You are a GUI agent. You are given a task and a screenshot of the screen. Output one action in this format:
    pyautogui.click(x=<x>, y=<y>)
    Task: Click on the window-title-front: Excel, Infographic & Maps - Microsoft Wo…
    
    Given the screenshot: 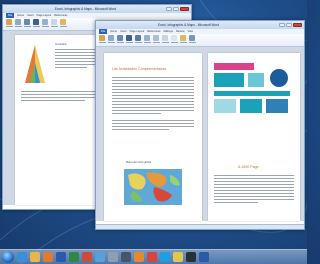 What is the action you would take?
    pyautogui.click(x=188, y=25)
    